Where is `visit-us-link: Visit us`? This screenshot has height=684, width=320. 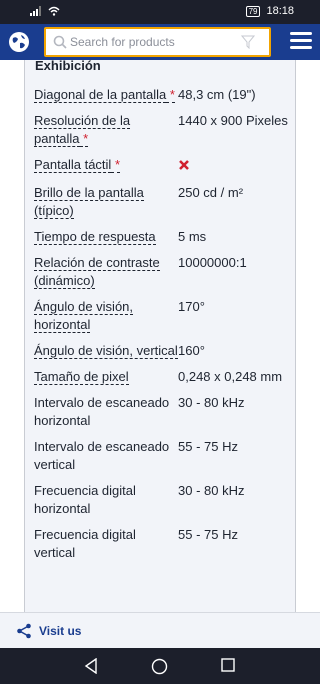
visit-us-link: Visit us is located at coordinates (60, 631).